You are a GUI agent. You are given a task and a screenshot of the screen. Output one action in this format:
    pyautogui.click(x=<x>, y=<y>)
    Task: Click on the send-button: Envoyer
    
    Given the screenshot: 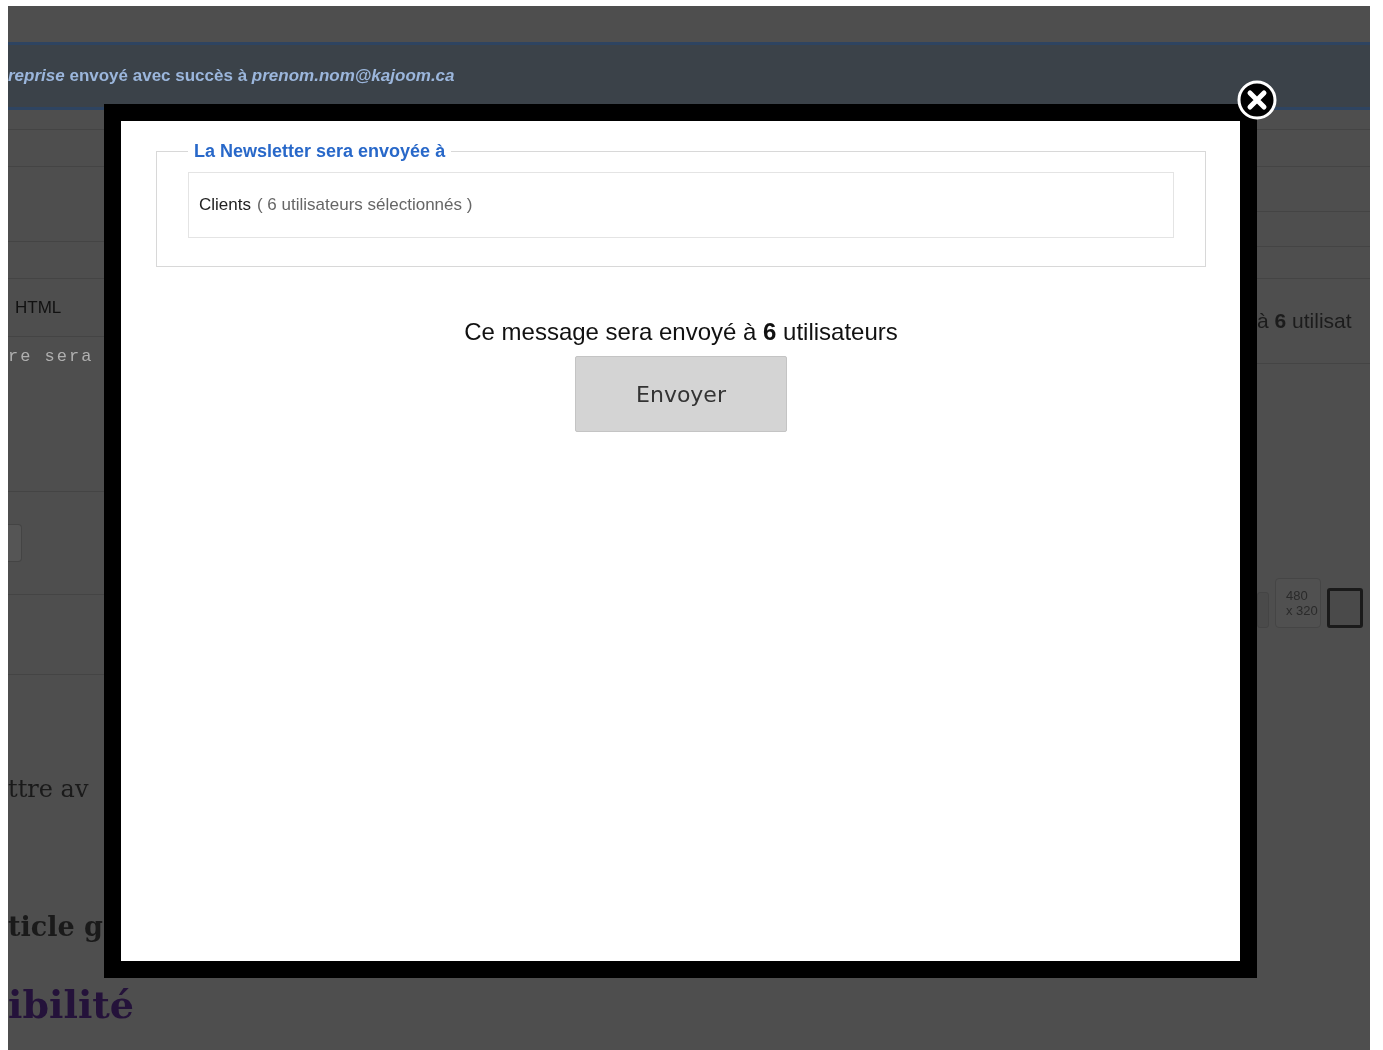 What is the action you would take?
    pyautogui.click(x=681, y=394)
    